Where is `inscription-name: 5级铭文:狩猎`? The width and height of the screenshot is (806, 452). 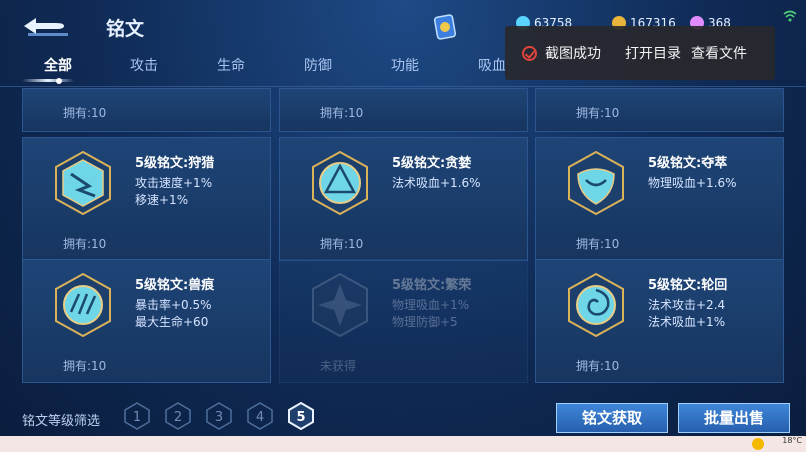
inscription-name: 5级铭文:狩猎 is located at coordinates (175, 163).